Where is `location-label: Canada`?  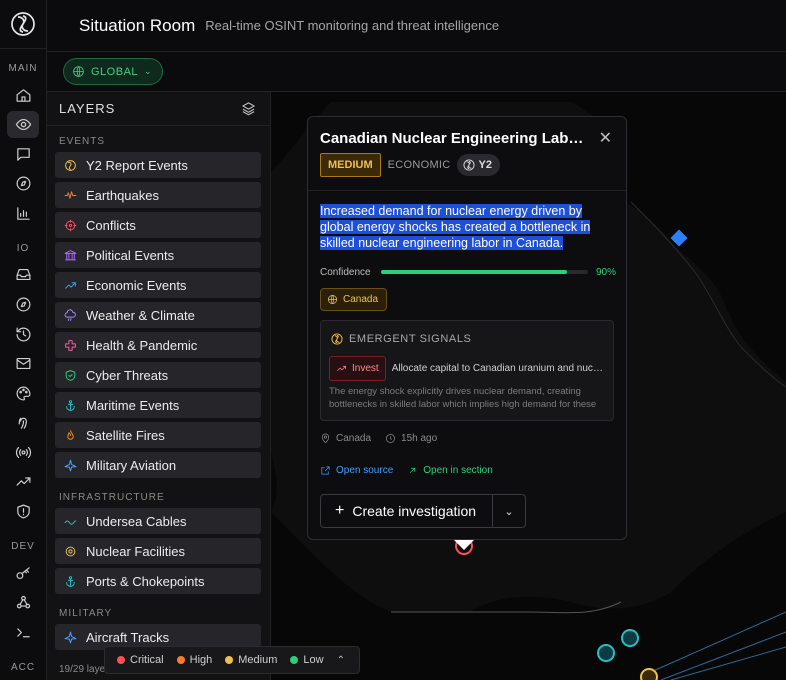
location-label: Canada is located at coordinates (354, 438).